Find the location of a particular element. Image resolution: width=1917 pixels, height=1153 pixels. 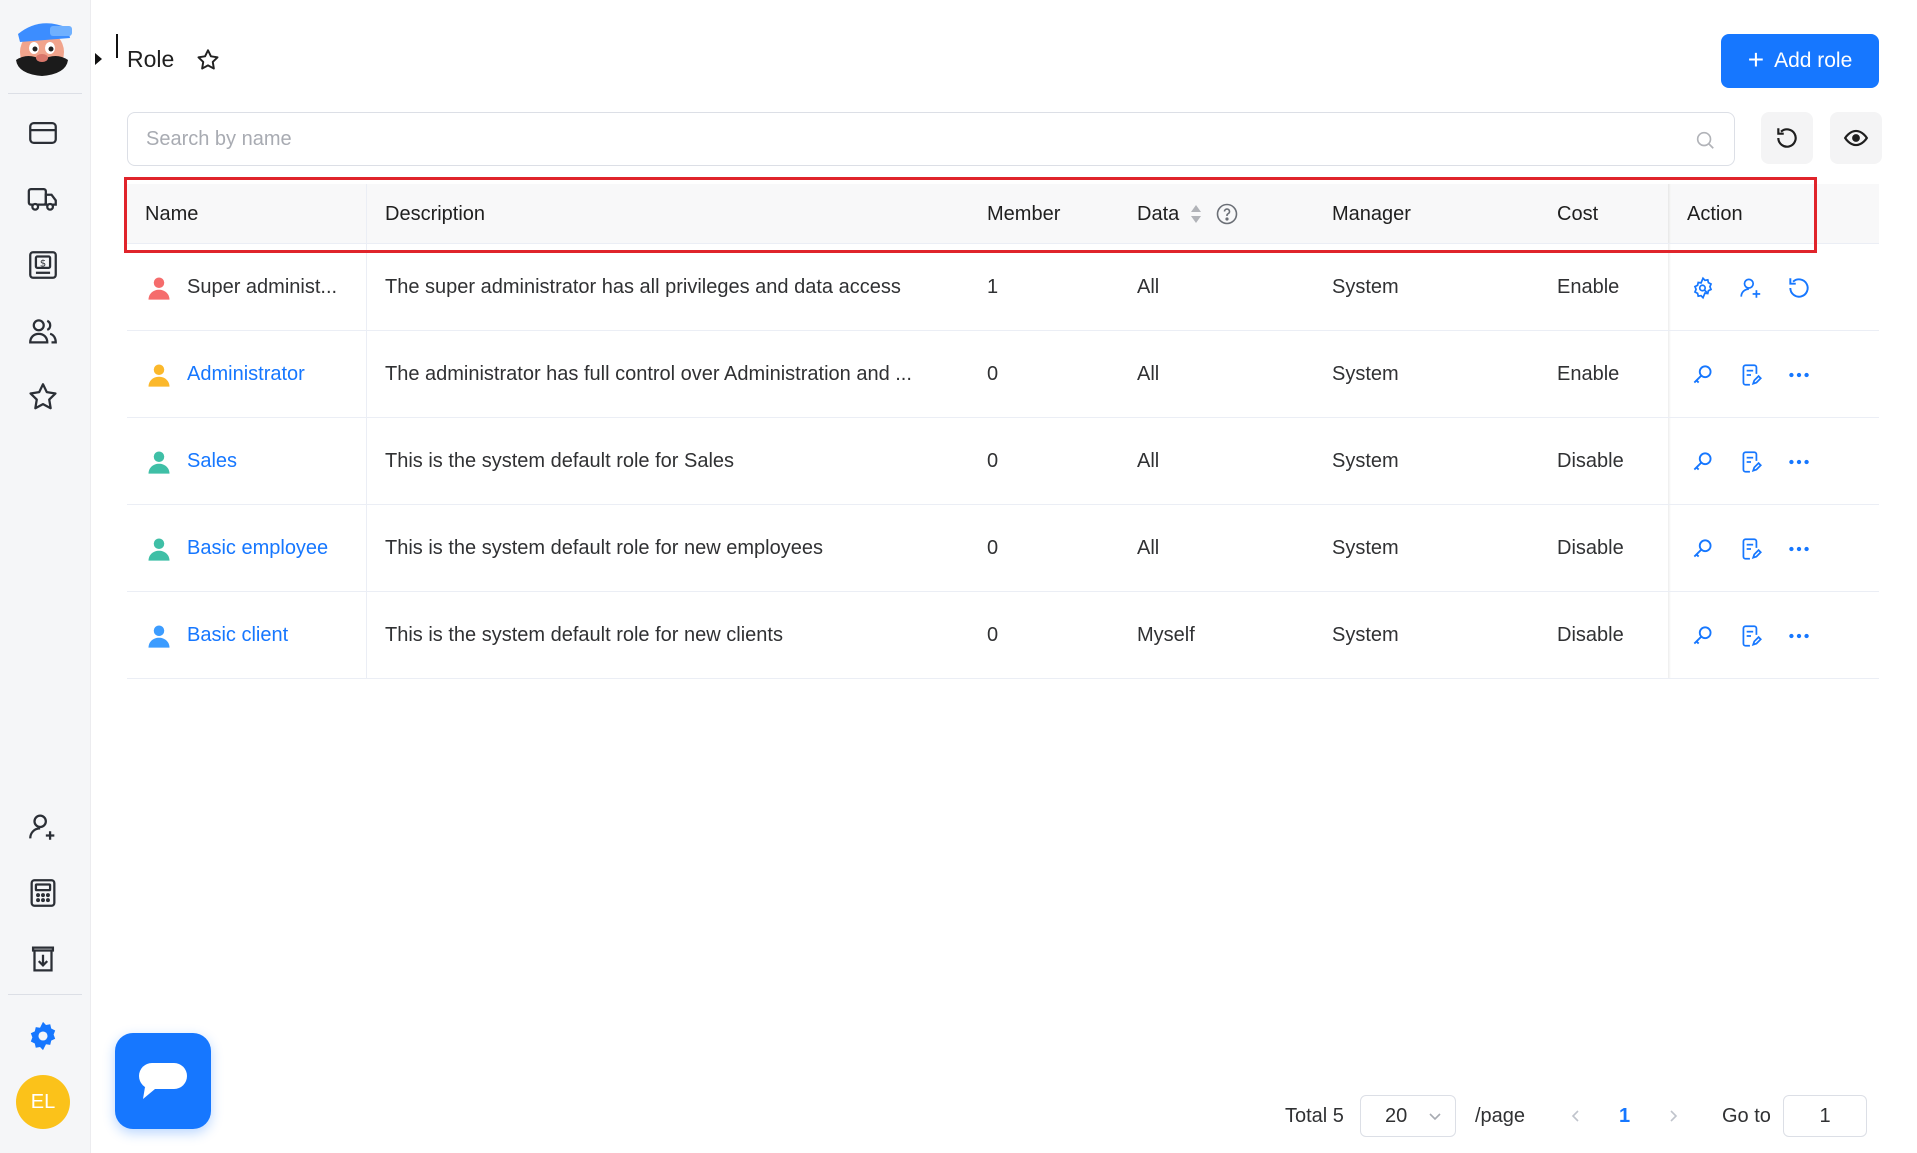

cell-data: Myself is located at coordinates (1166, 635).